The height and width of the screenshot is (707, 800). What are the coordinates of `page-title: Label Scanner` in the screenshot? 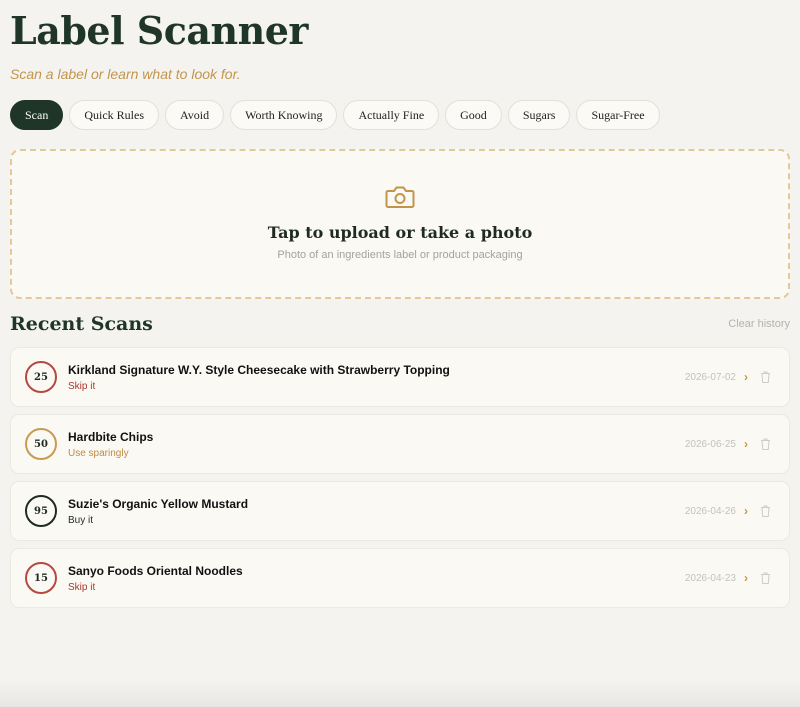 It's located at (159, 30).